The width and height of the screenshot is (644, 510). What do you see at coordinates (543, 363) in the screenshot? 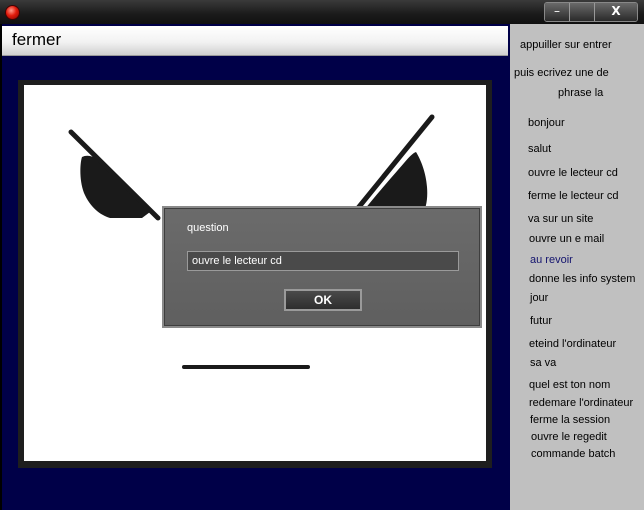
I see `command-item: sa va` at bounding box center [543, 363].